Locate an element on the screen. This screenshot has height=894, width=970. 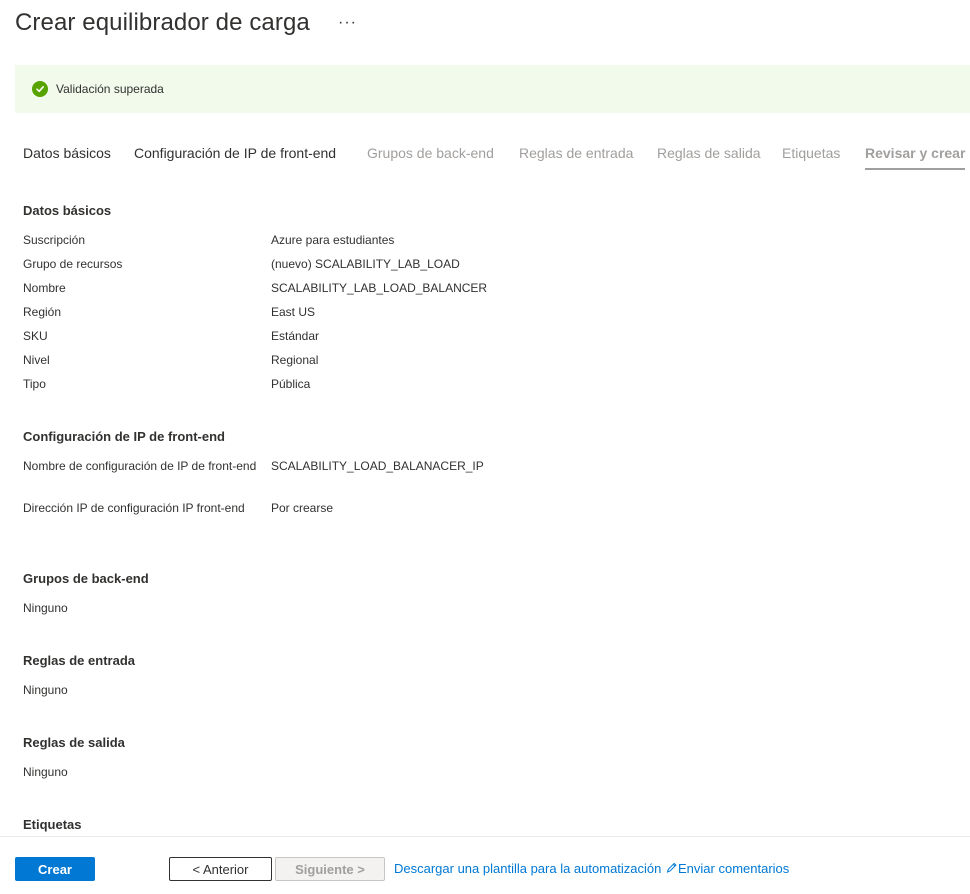
feedback-link: Enviar comentarios is located at coordinates (727, 868).